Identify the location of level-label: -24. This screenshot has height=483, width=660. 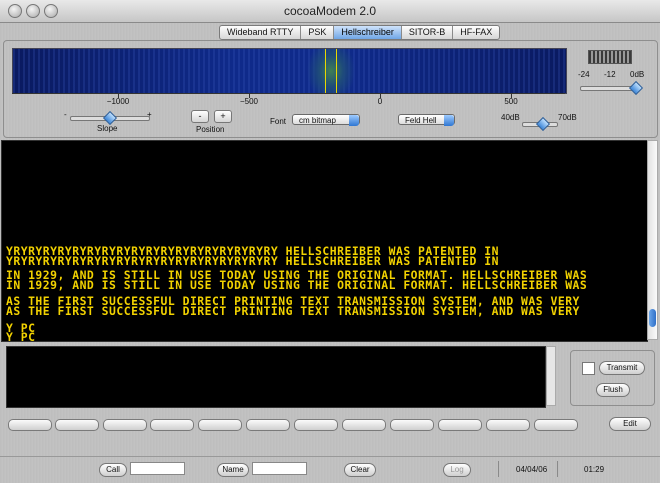
(584, 74).